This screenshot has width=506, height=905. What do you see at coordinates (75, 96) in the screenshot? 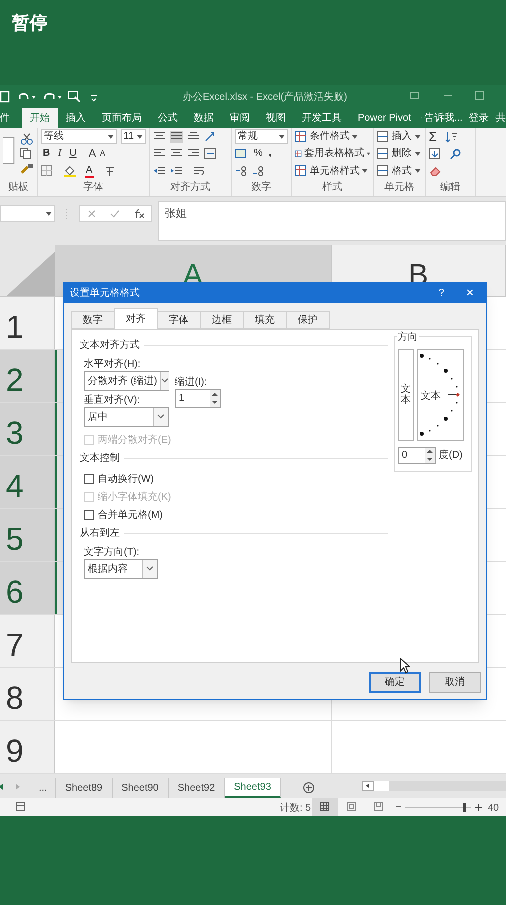
I see `touch-mode-icon` at bounding box center [75, 96].